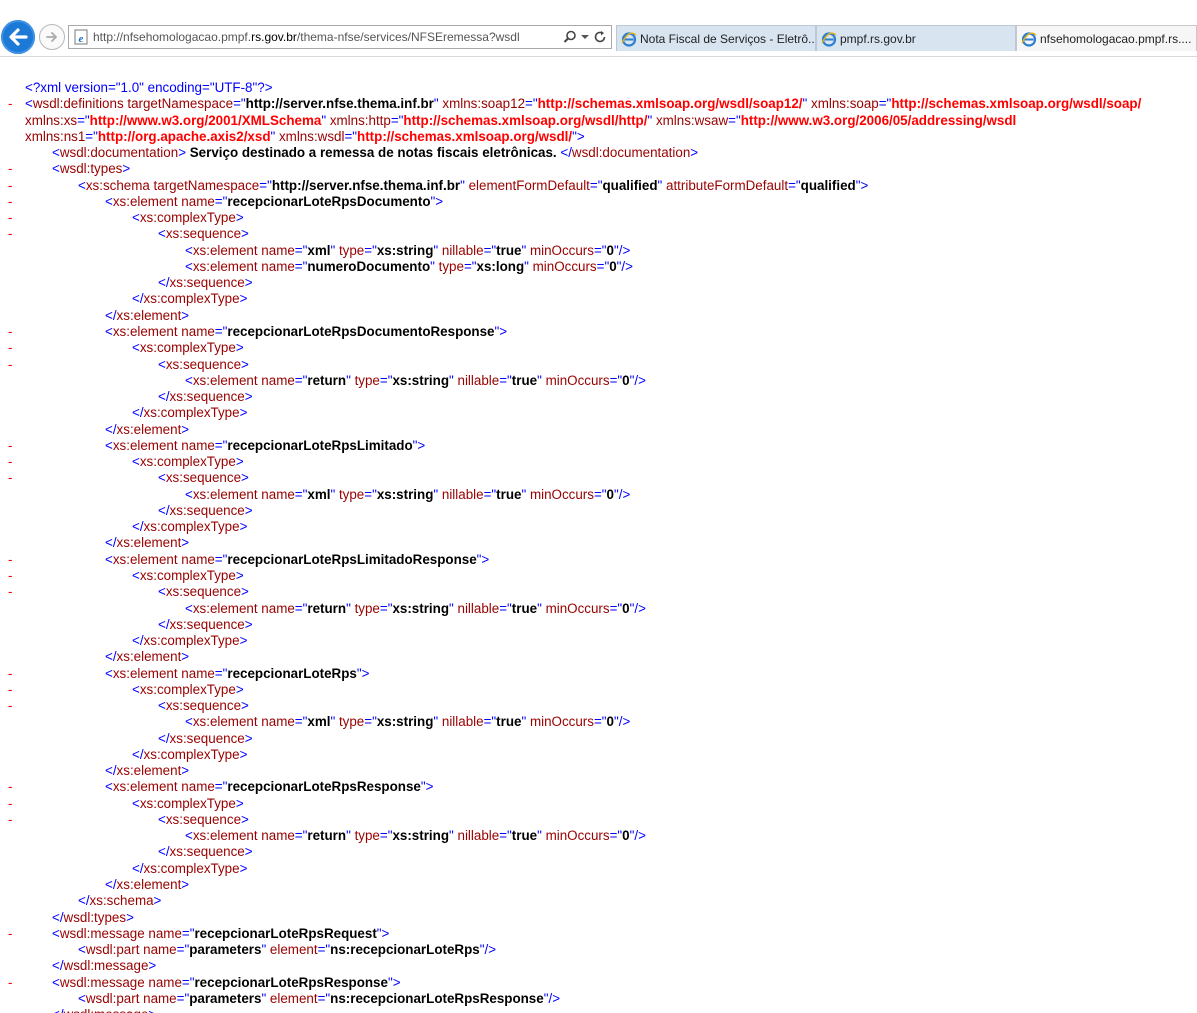 This screenshot has height=1013, width=1197. I want to click on refresh-icon, so click(600, 37).